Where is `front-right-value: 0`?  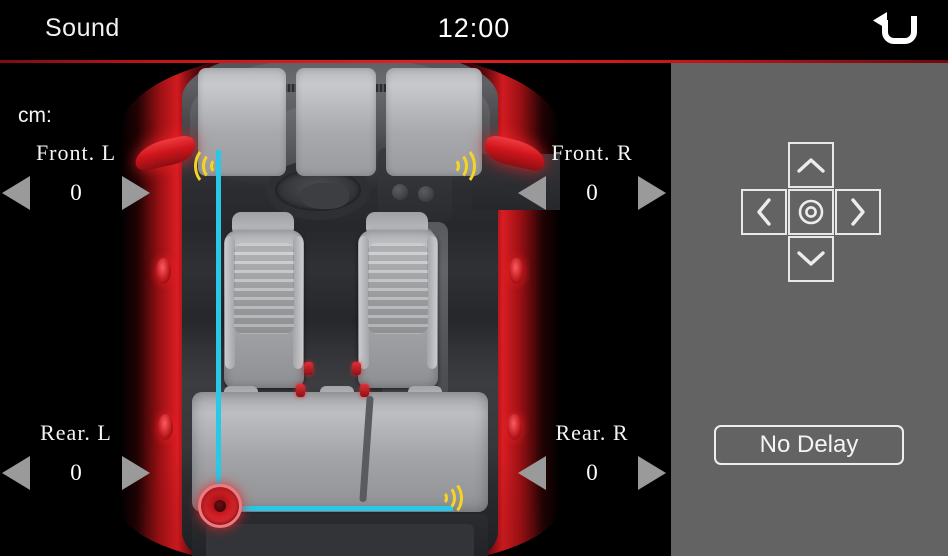
front-right-value: 0 is located at coordinates (592, 192).